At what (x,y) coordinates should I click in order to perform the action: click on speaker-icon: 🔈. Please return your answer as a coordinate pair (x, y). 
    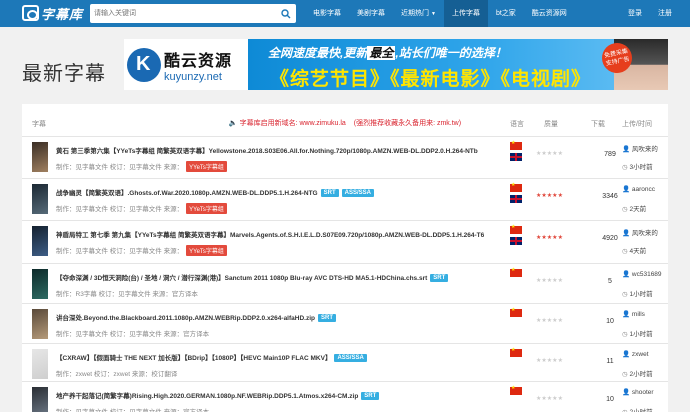
    Looking at the image, I should click on (233, 123).